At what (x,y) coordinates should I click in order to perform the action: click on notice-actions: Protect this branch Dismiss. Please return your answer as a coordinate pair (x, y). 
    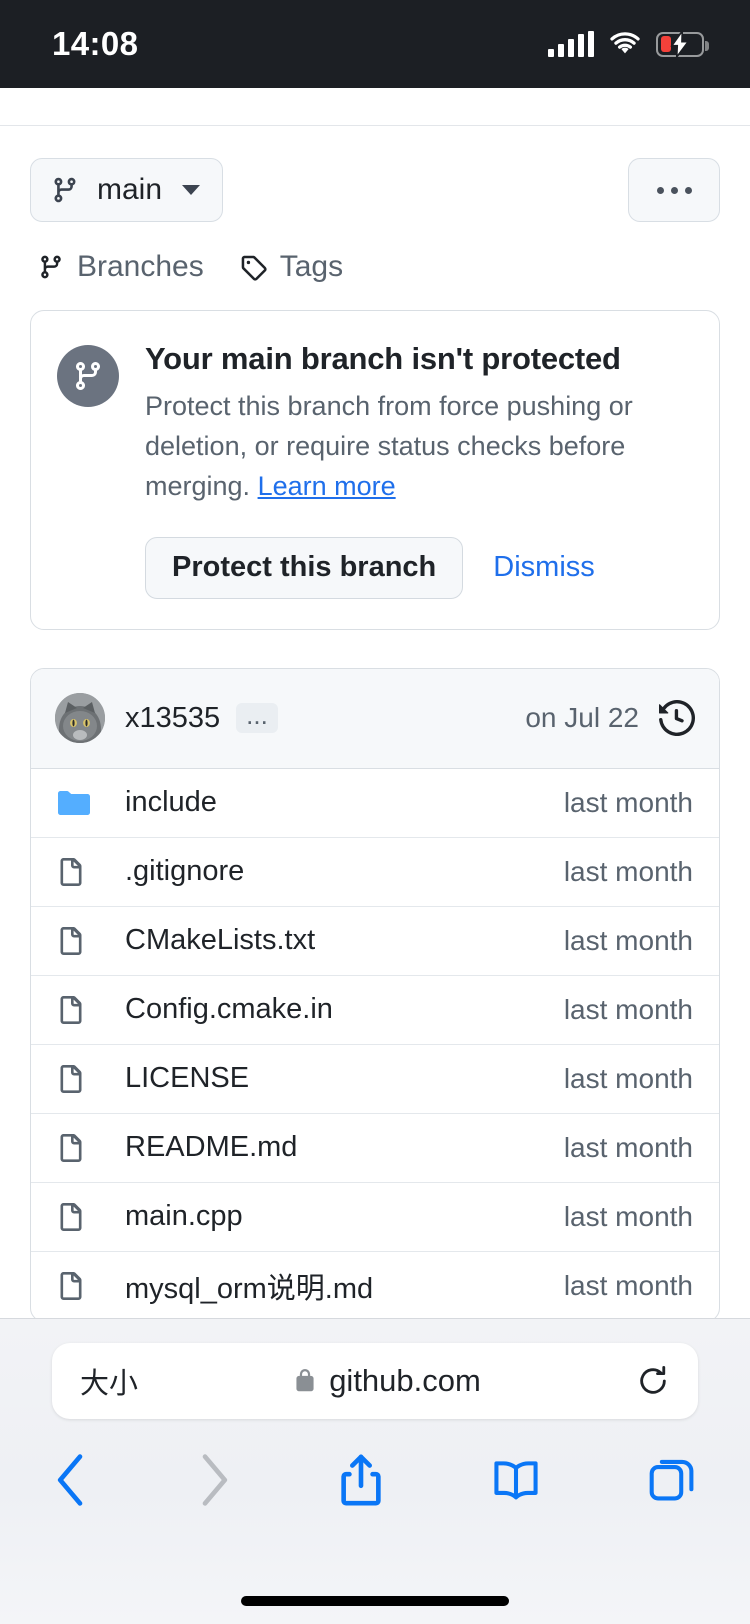
    Looking at the image, I should click on (418, 567).